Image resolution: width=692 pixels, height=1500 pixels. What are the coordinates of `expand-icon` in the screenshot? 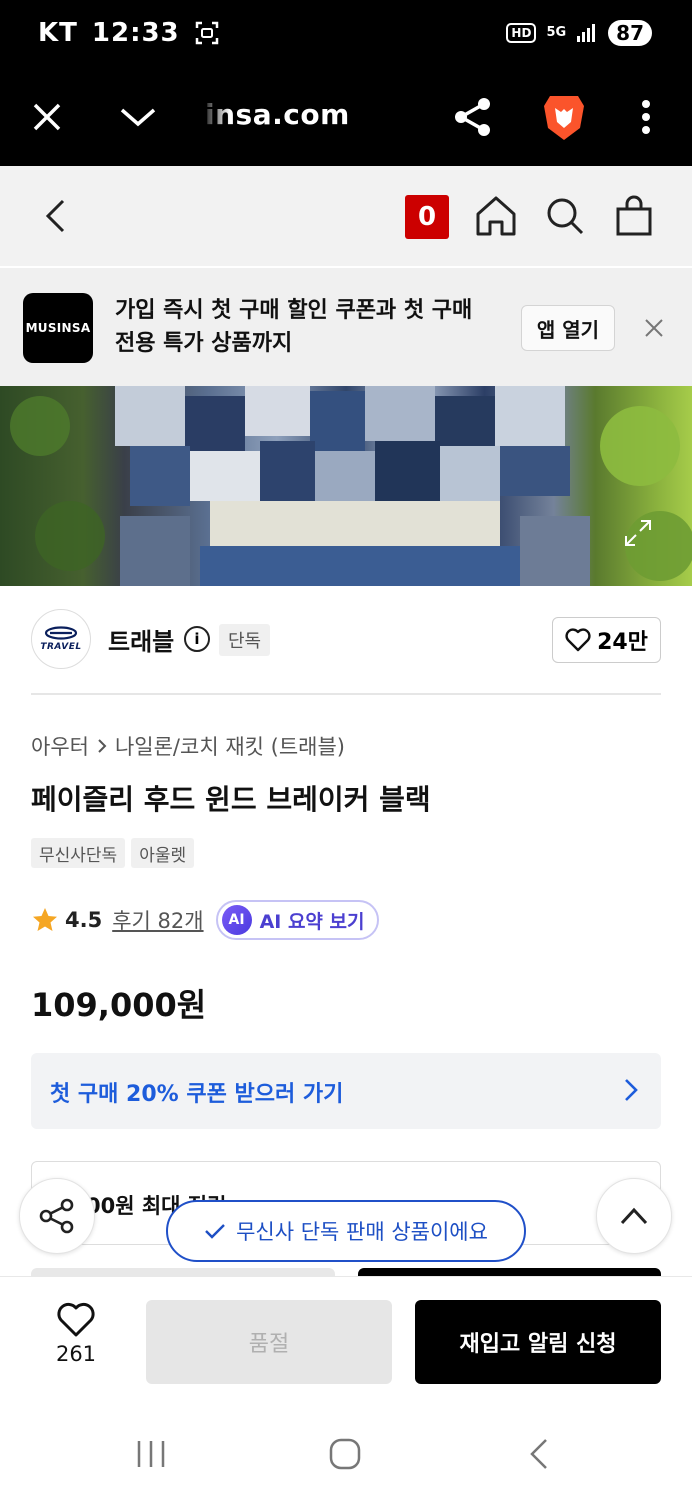 It's located at (638, 533).